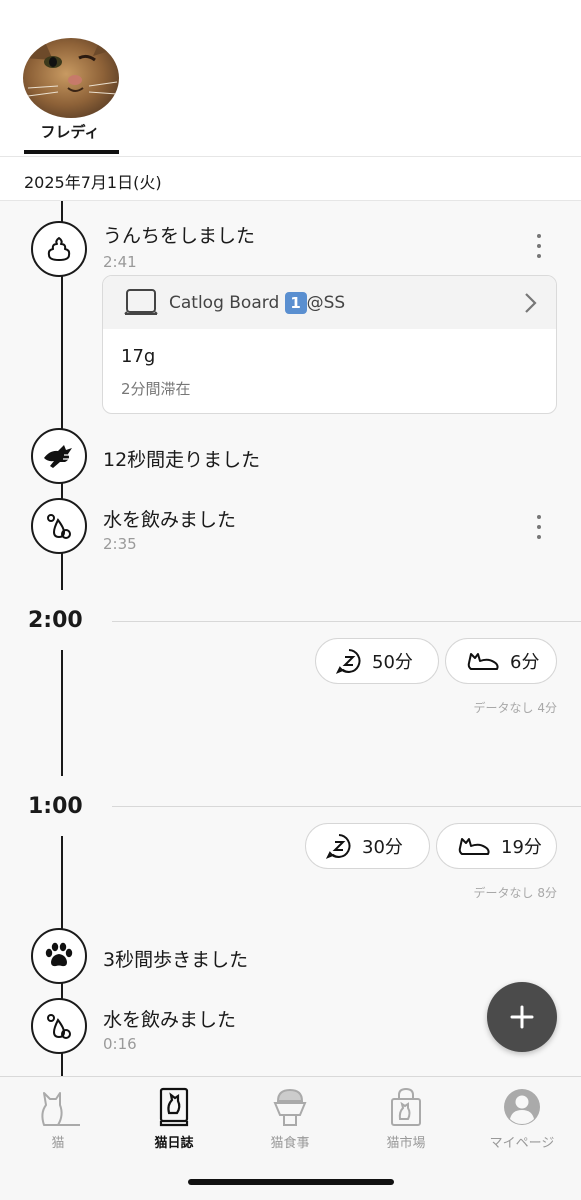  Describe the element at coordinates (496, 846) in the screenshot. I see `rest-duration-pill: 19分` at that location.